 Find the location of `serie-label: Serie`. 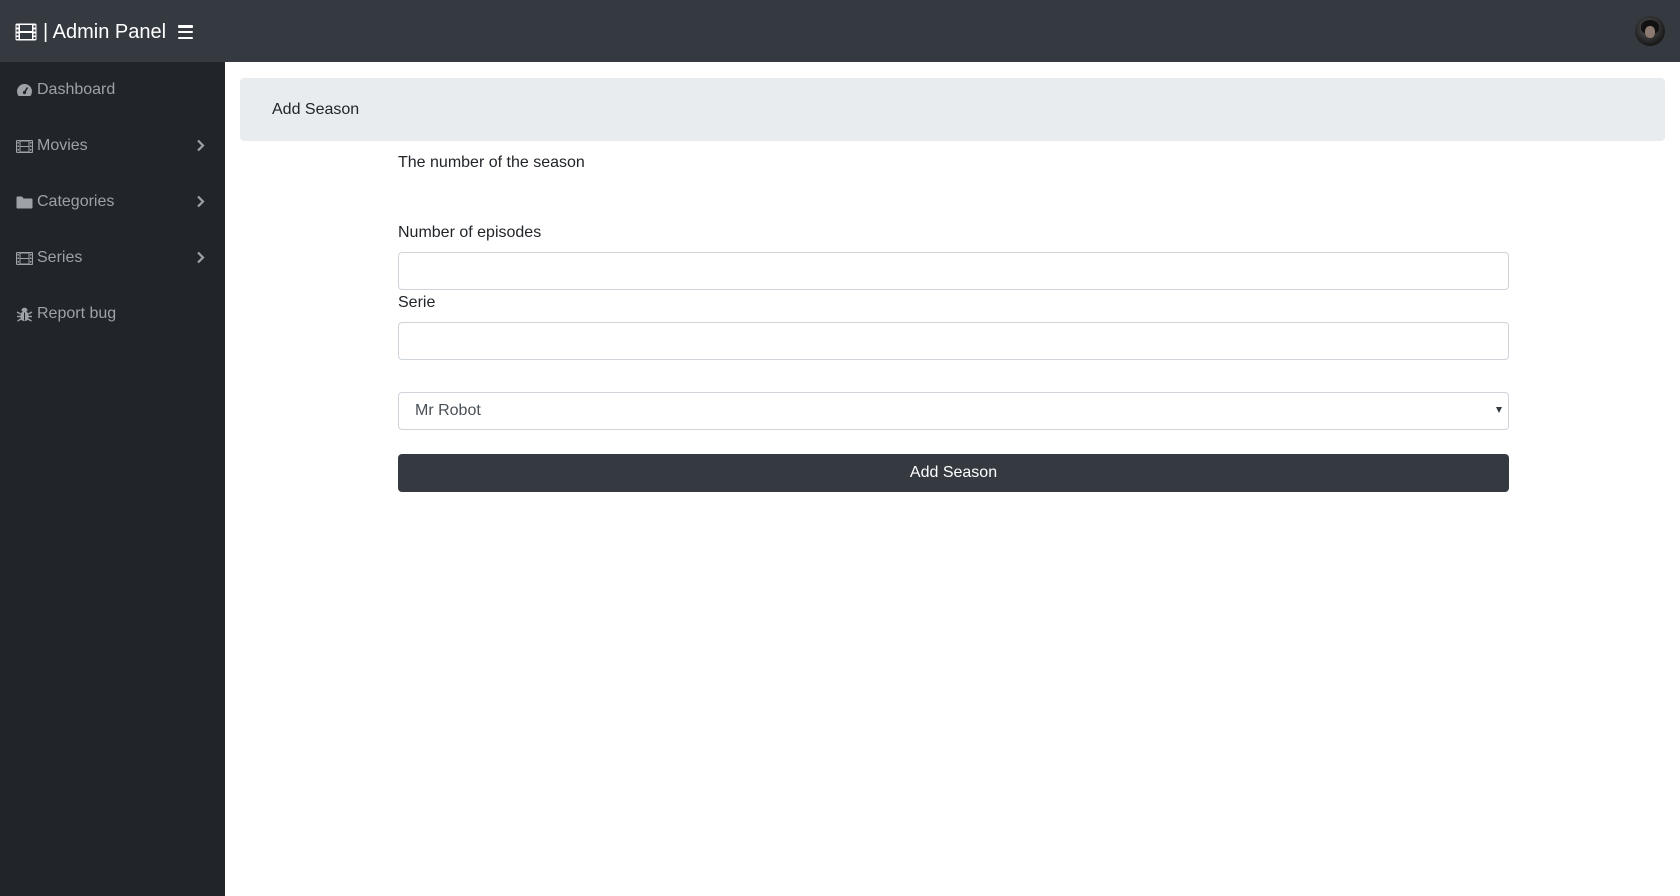

serie-label: Serie is located at coordinates (417, 302).